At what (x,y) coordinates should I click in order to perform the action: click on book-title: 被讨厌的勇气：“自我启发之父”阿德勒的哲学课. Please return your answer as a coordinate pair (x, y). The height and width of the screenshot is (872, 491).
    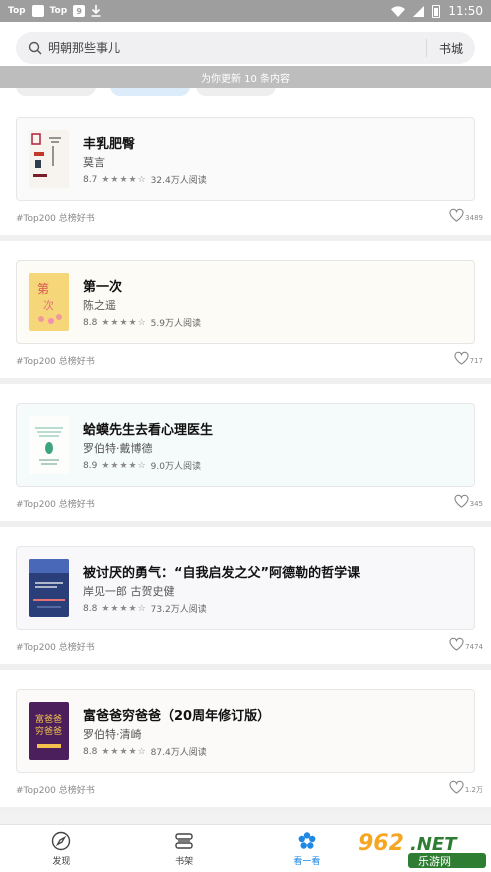
    Looking at the image, I should click on (222, 573).